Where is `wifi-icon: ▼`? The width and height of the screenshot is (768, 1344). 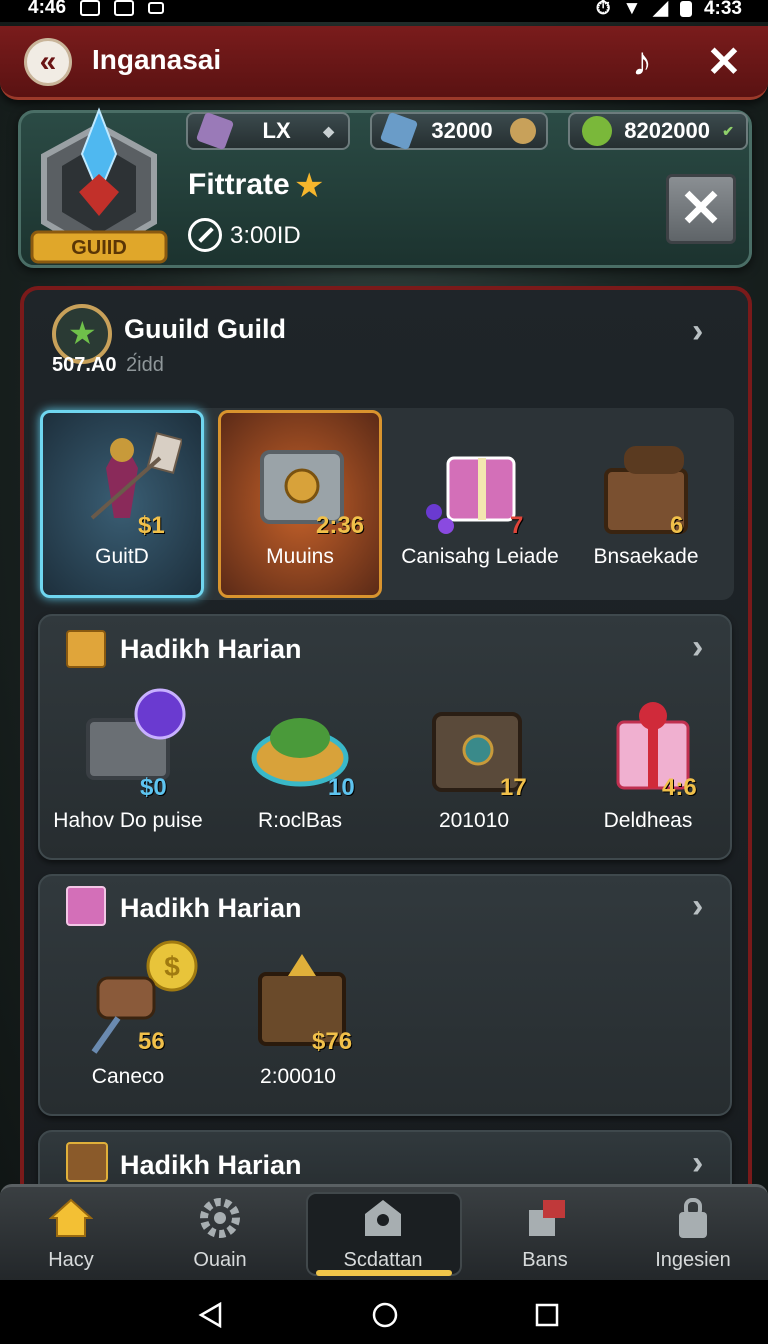
wifi-icon: ▼ is located at coordinates (632, 9).